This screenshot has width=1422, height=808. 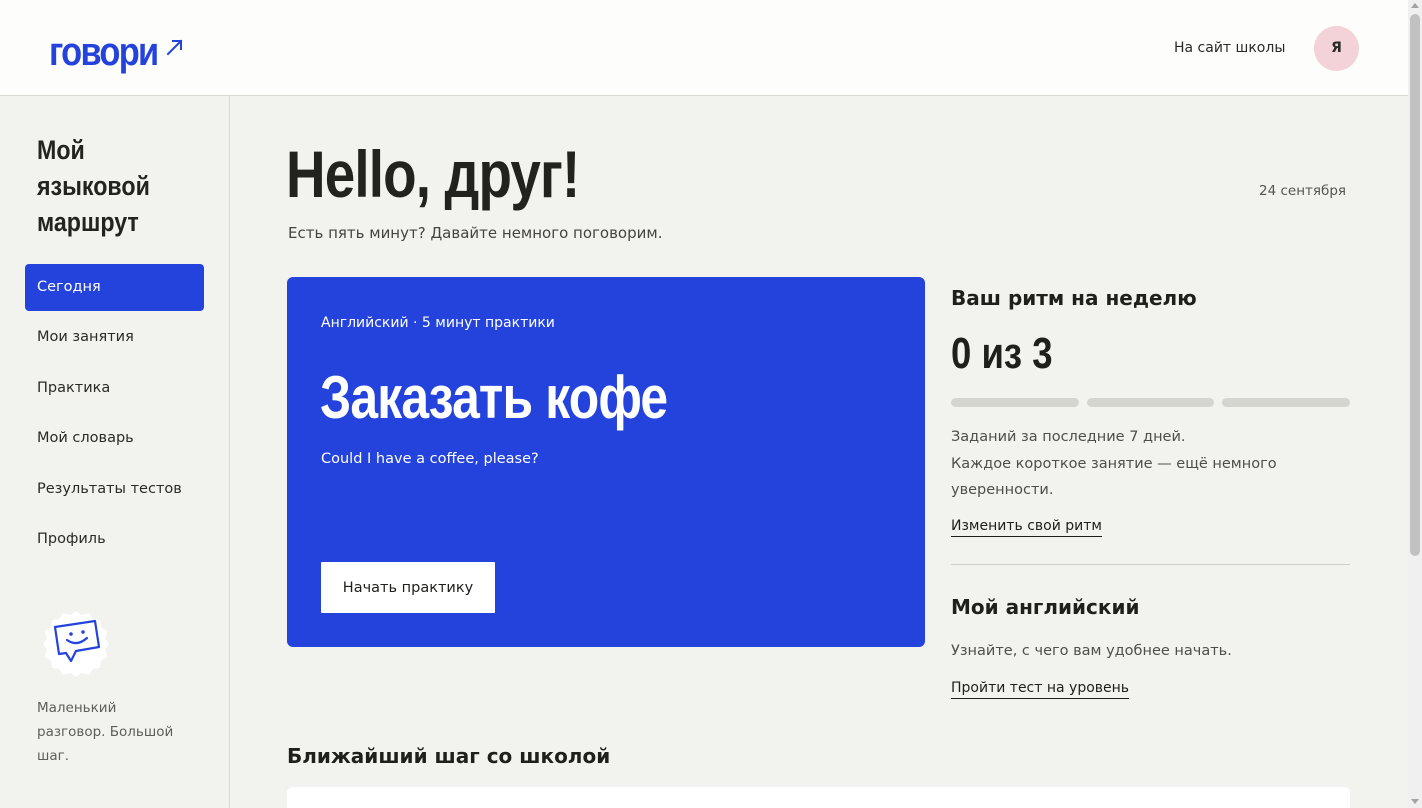 I want to click on sidebar-item-profile: Профиль, so click(x=114, y=539).